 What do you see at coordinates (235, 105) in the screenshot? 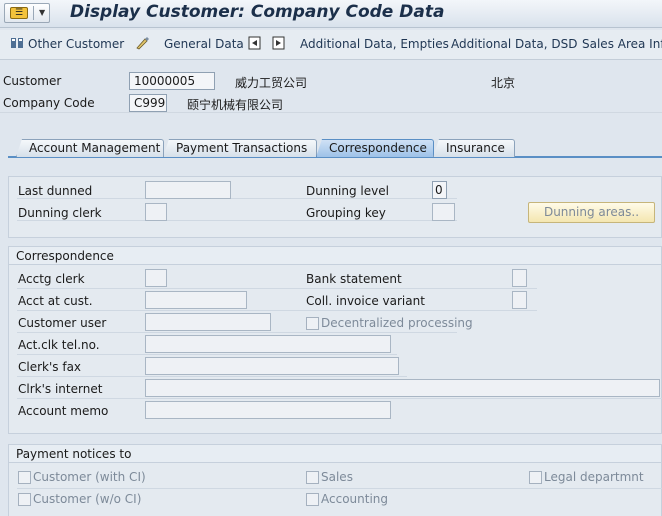
I see `company-name: 颐宁机械有限公司` at bounding box center [235, 105].